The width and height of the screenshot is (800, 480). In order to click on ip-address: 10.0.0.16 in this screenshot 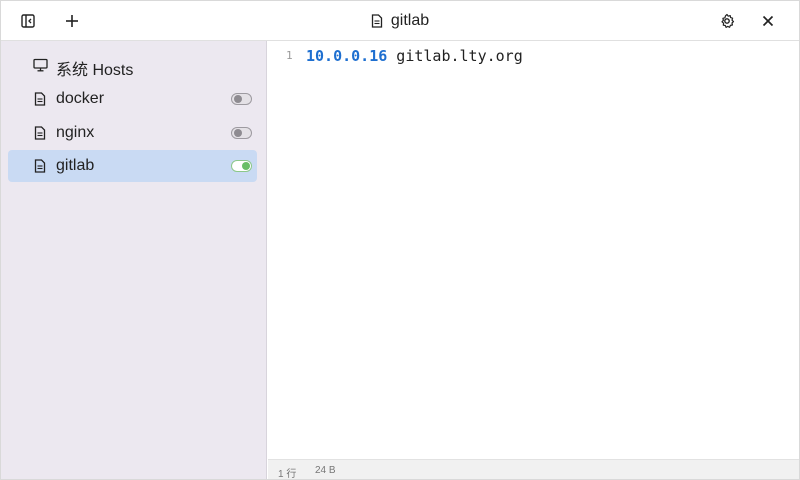, I will do `click(347, 56)`.